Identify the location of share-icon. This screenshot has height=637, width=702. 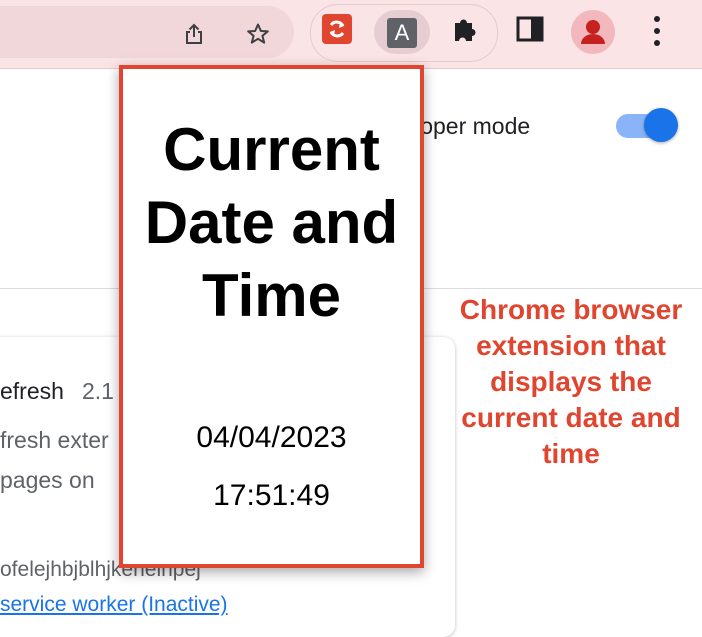
(194, 34).